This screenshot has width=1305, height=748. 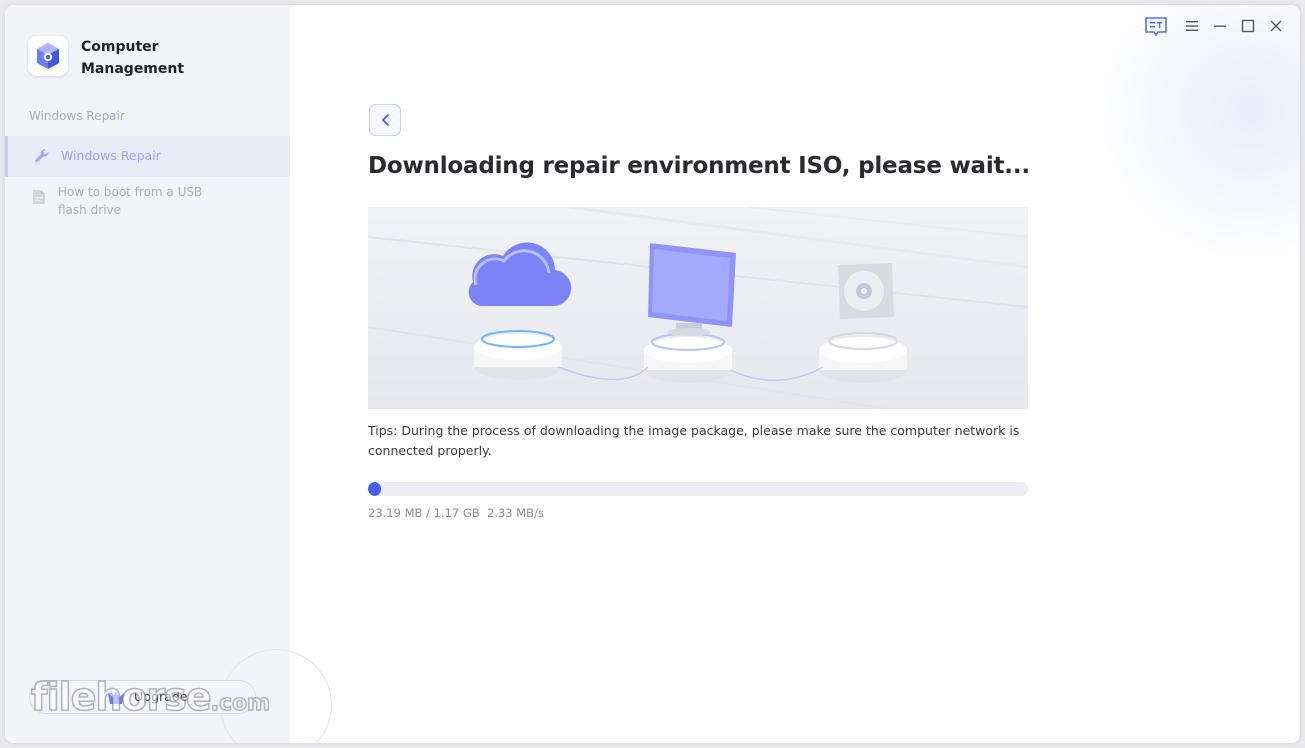 I want to click on disc-pedestal, so click(x=863, y=323).